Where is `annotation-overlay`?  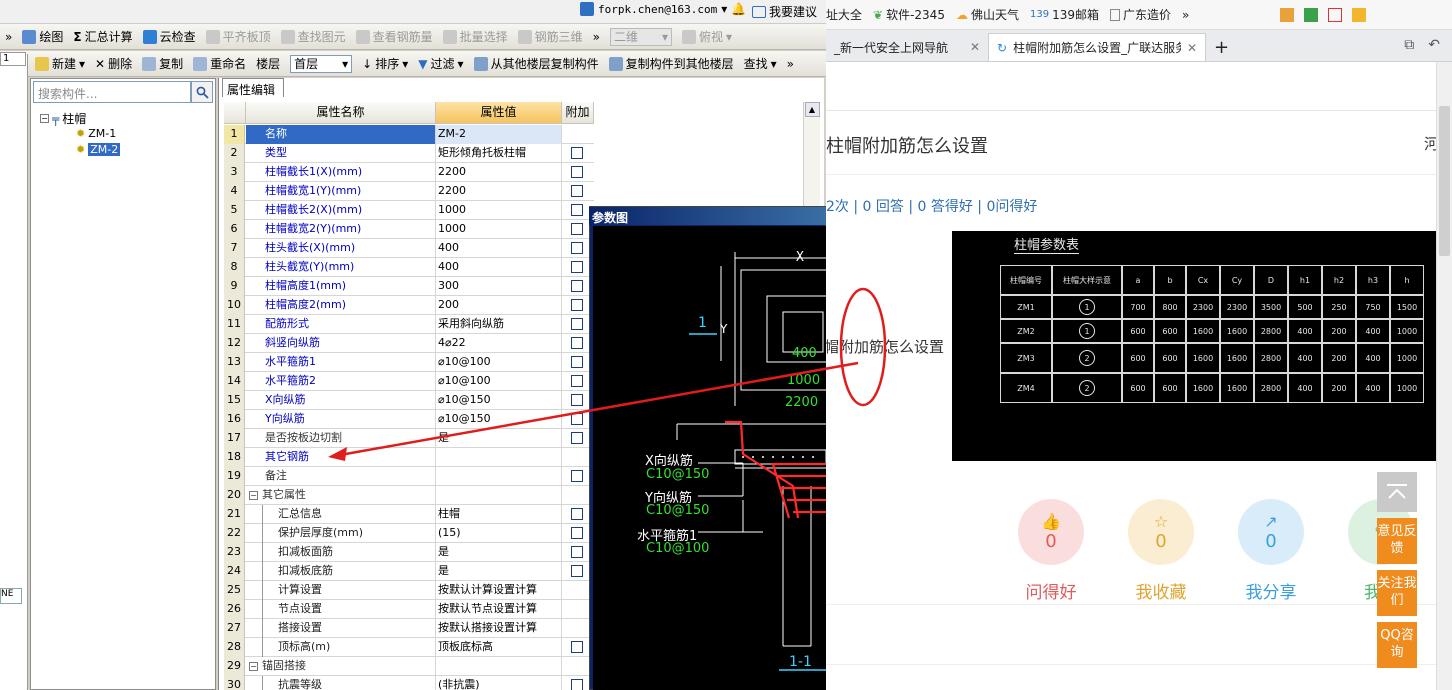 annotation-overlay is located at coordinates (607, 374).